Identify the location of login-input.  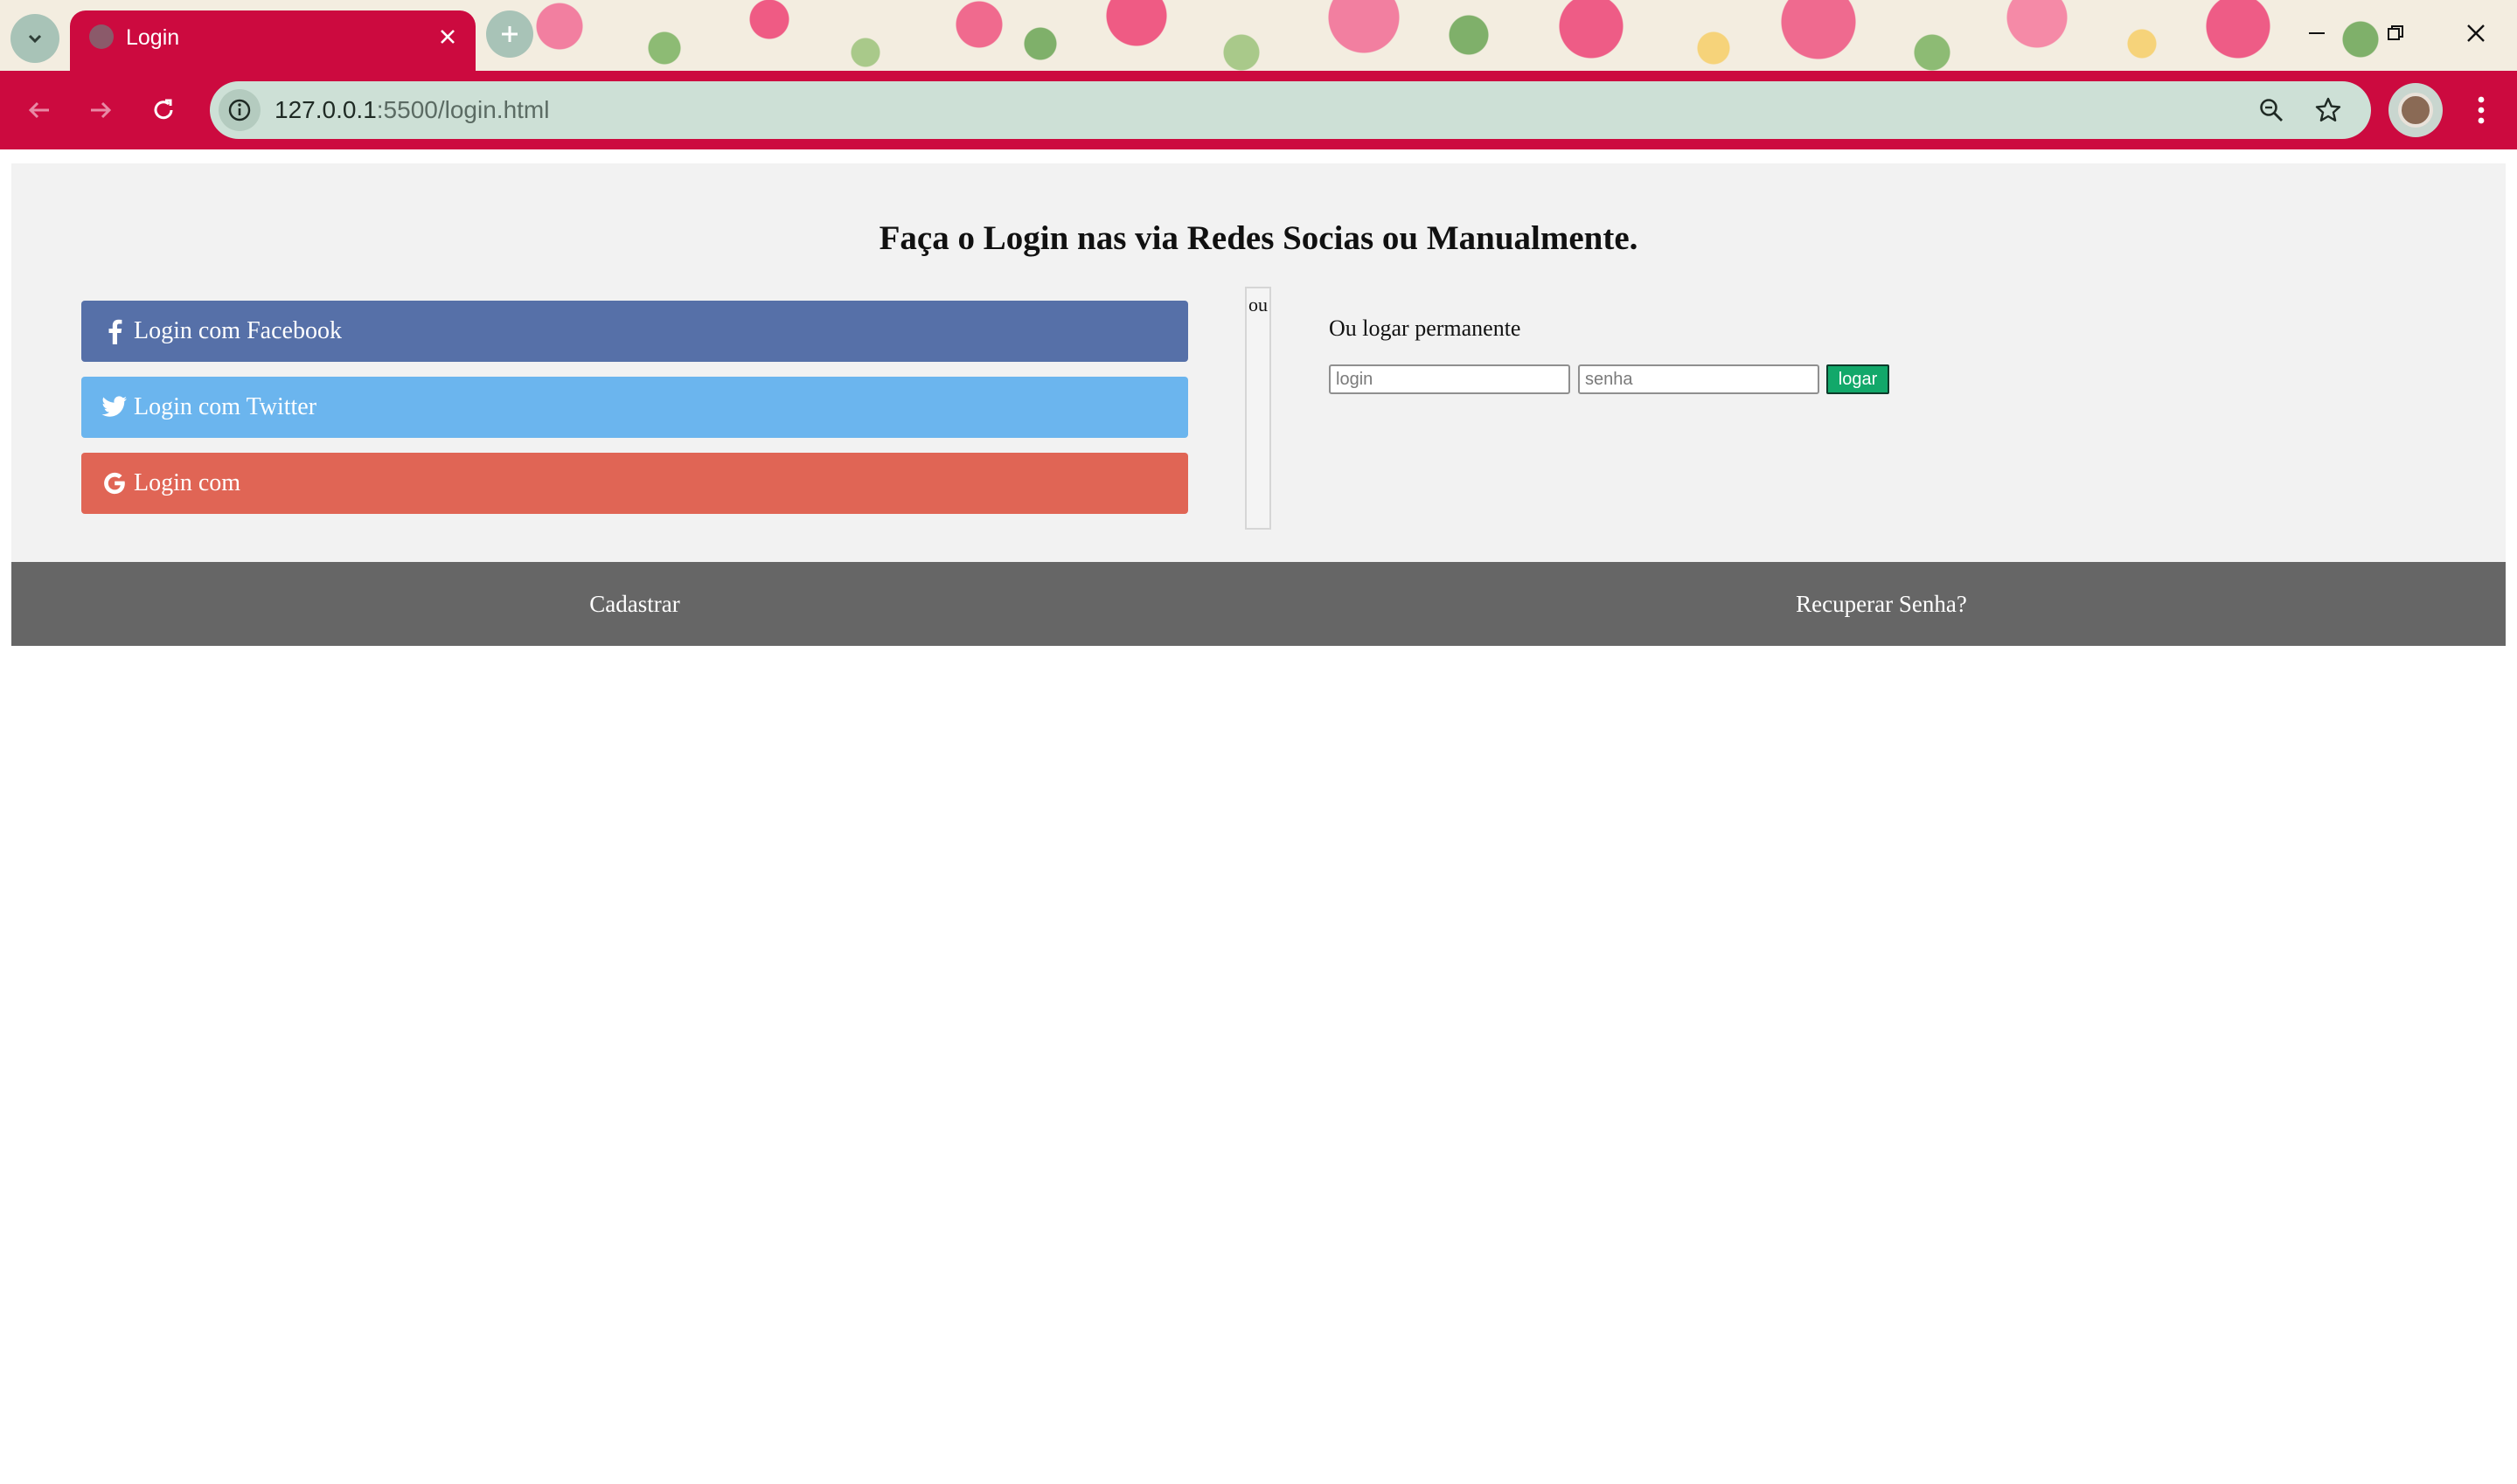
(1449, 379).